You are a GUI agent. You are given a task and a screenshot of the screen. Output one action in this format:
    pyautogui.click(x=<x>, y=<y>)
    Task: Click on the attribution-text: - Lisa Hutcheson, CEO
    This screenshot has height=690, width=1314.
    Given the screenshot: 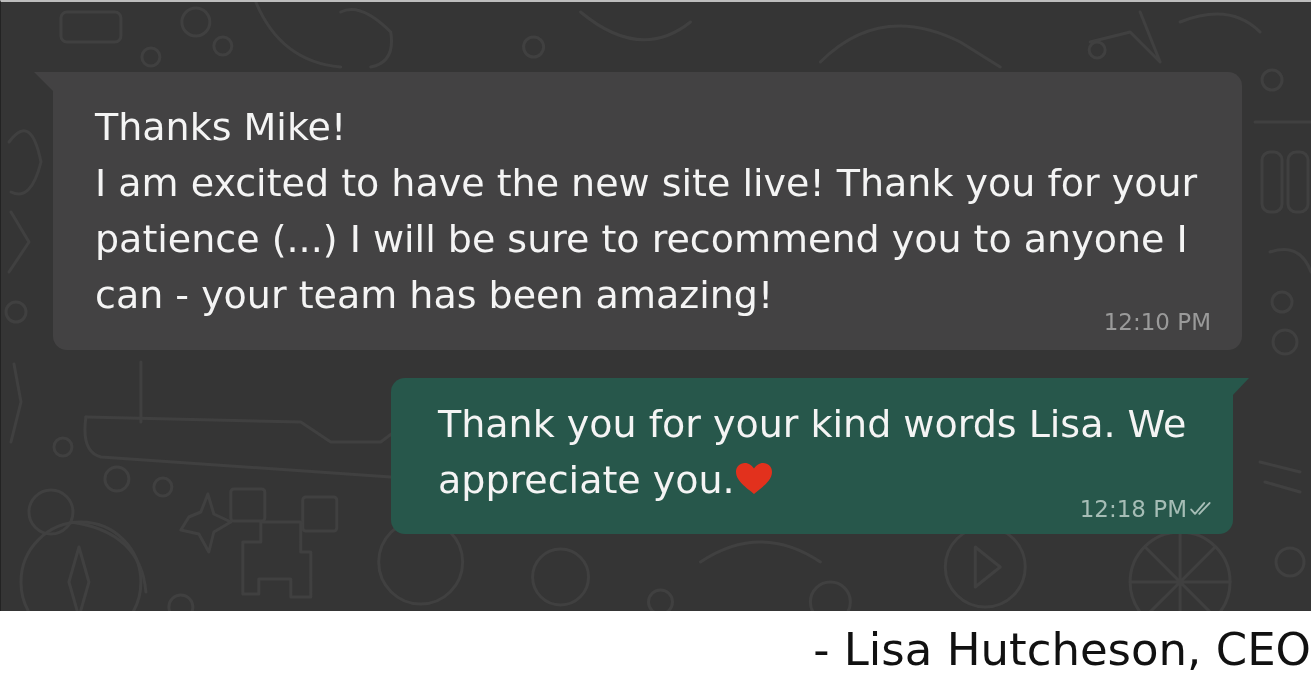 What is the action you would take?
    pyautogui.click(x=1062, y=649)
    